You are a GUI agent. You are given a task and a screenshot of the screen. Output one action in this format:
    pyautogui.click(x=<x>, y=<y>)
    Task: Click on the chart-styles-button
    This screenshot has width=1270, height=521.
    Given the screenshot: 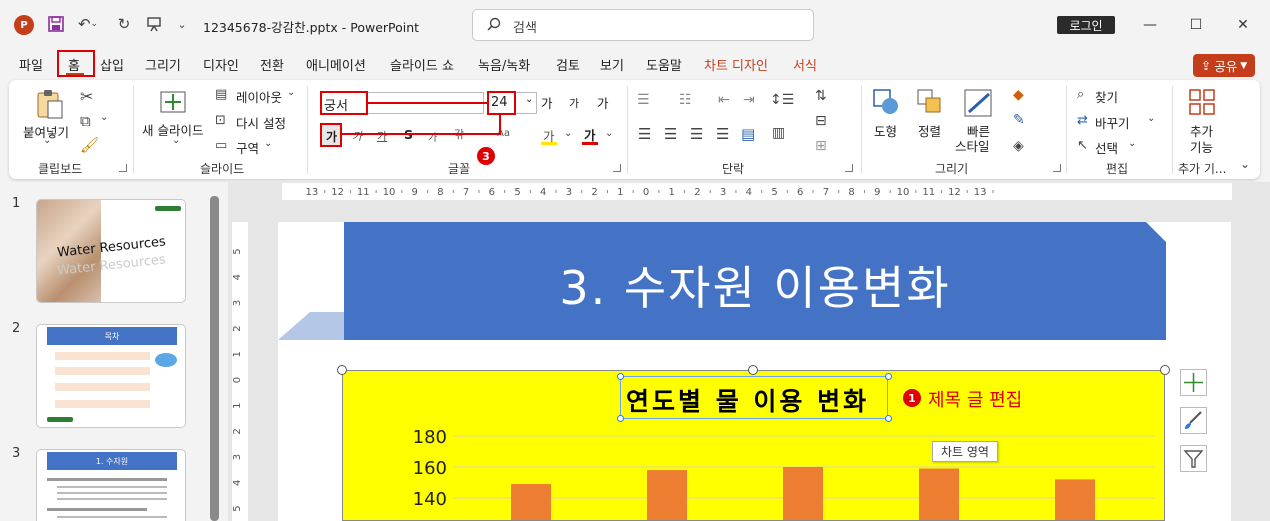 What is the action you would take?
    pyautogui.click(x=1193, y=420)
    